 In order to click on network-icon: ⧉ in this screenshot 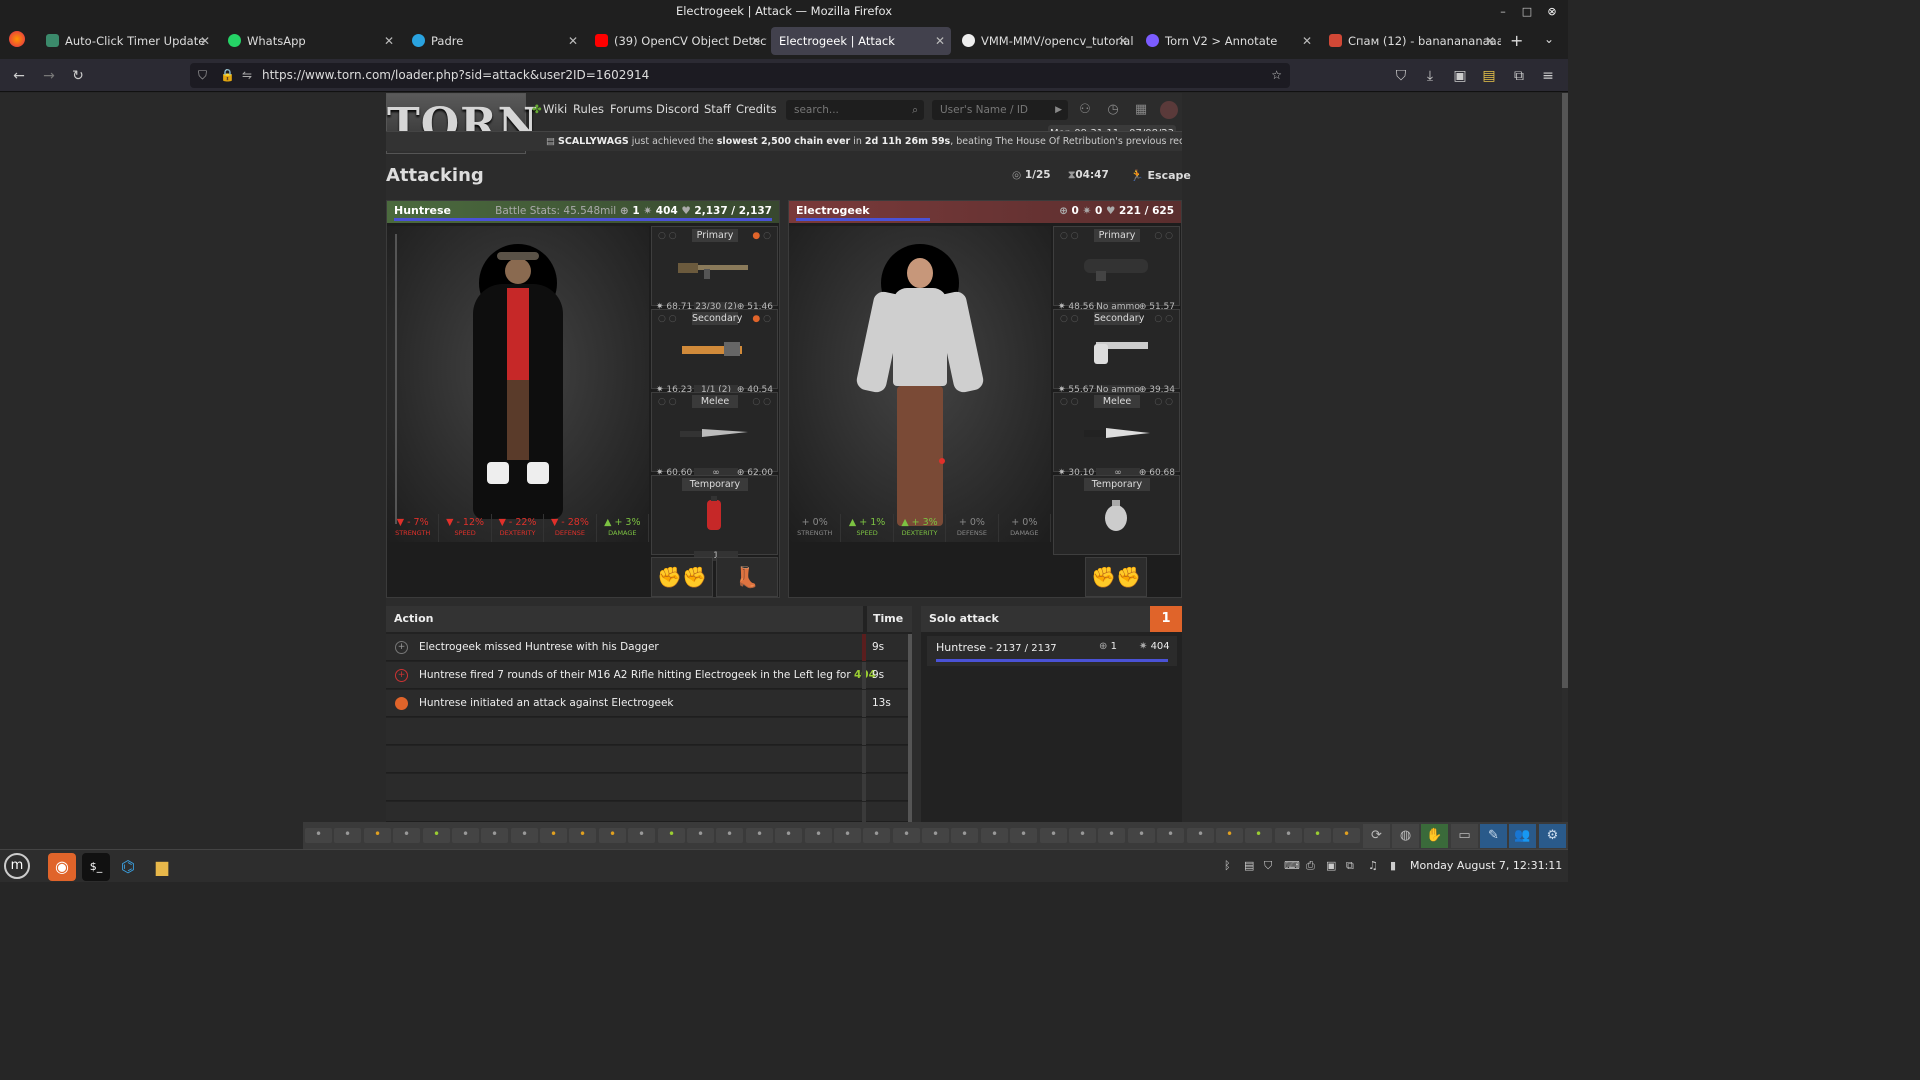, I will do `click(1350, 866)`.